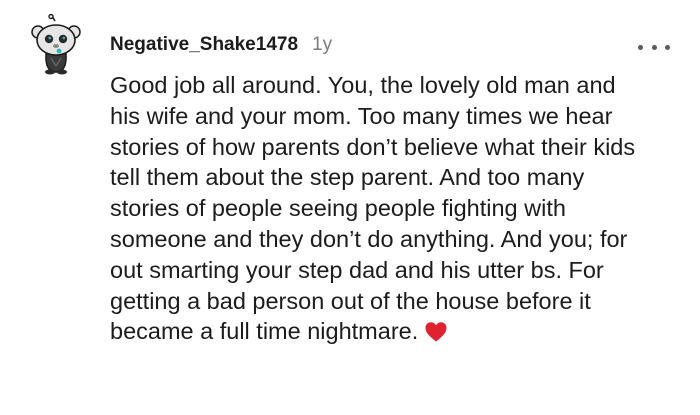 The height and width of the screenshot is (415, 700). Describe the element at coordinates (436, 332) in the screenshot. I see `heart-icon` at that location.